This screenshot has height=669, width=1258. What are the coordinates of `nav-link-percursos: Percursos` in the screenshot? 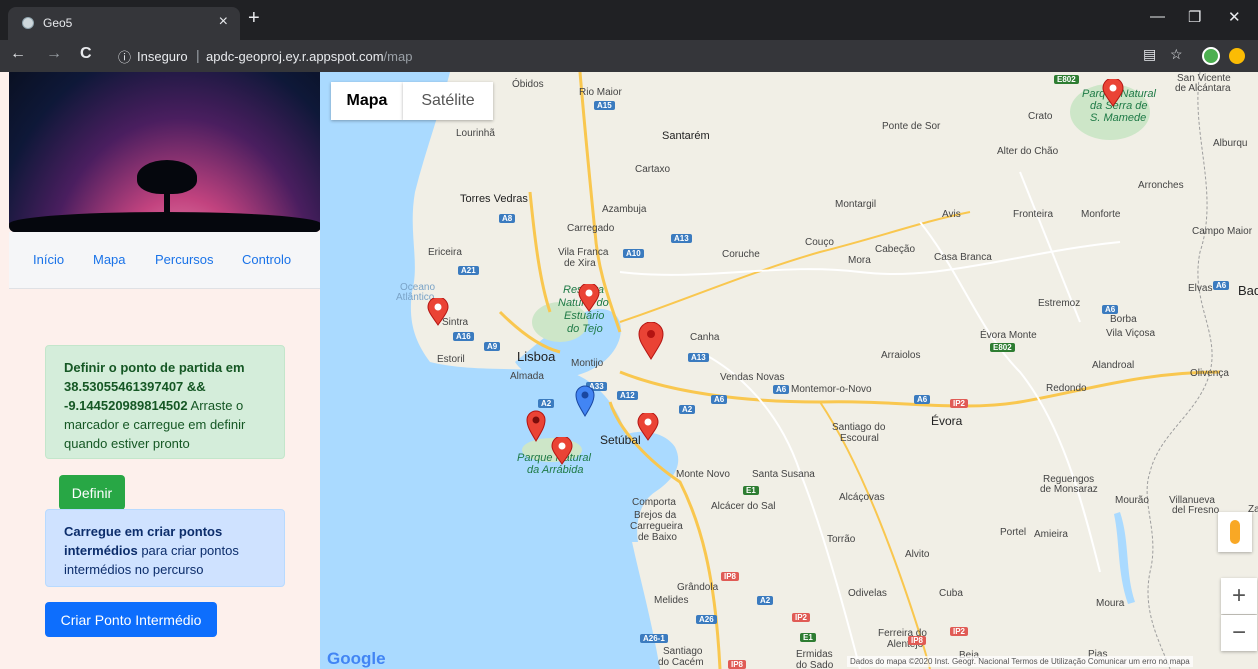 It's located at (184, 259).